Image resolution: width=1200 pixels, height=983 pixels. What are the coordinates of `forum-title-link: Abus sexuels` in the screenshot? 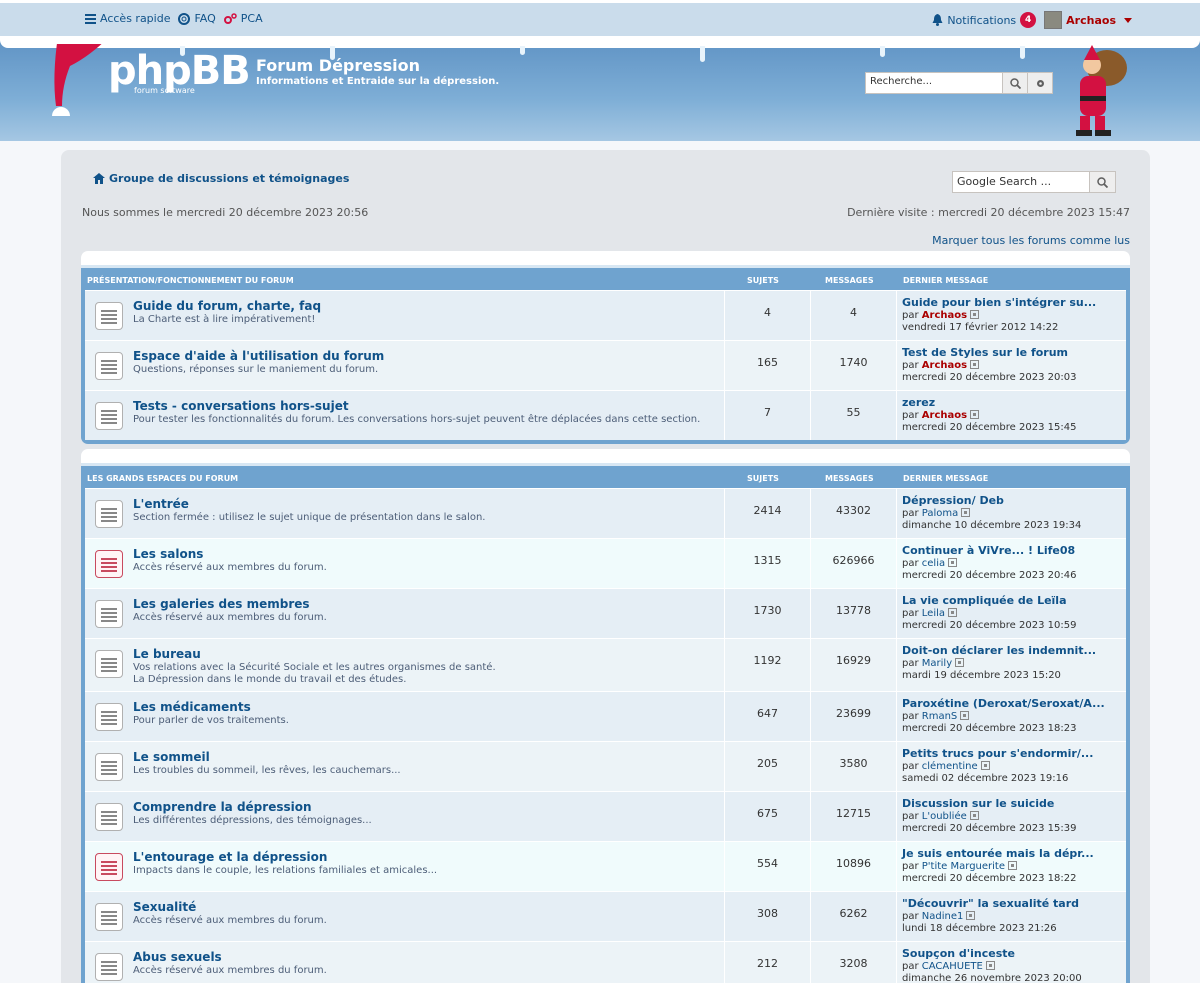 It's located at (177, 957).